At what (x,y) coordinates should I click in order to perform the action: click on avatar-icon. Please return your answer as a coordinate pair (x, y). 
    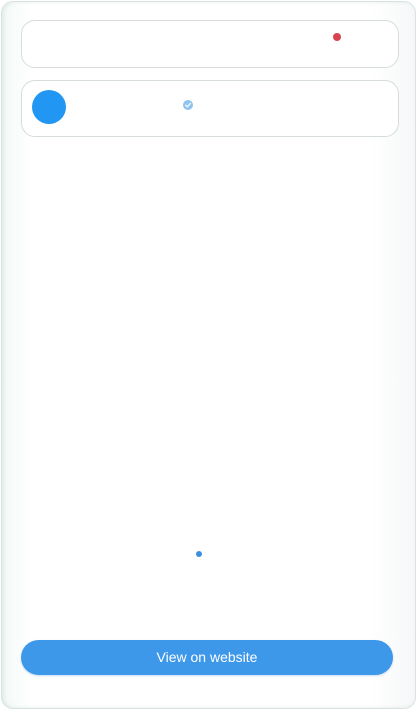
    Looking at the image, I should click on (49, 107).